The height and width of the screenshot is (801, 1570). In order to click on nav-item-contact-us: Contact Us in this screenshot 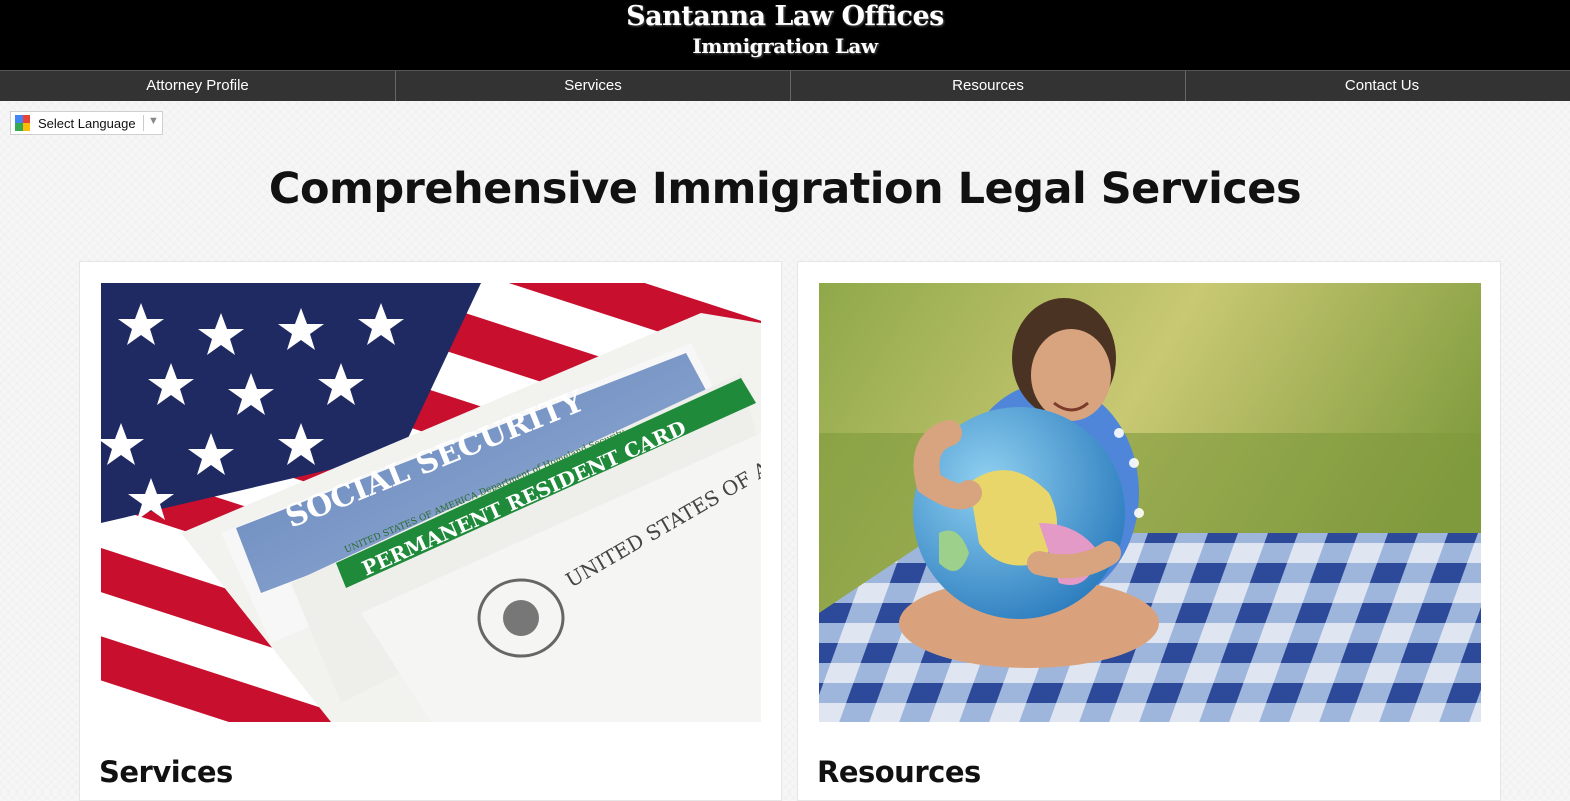, I will do `click(1378, 86)`.